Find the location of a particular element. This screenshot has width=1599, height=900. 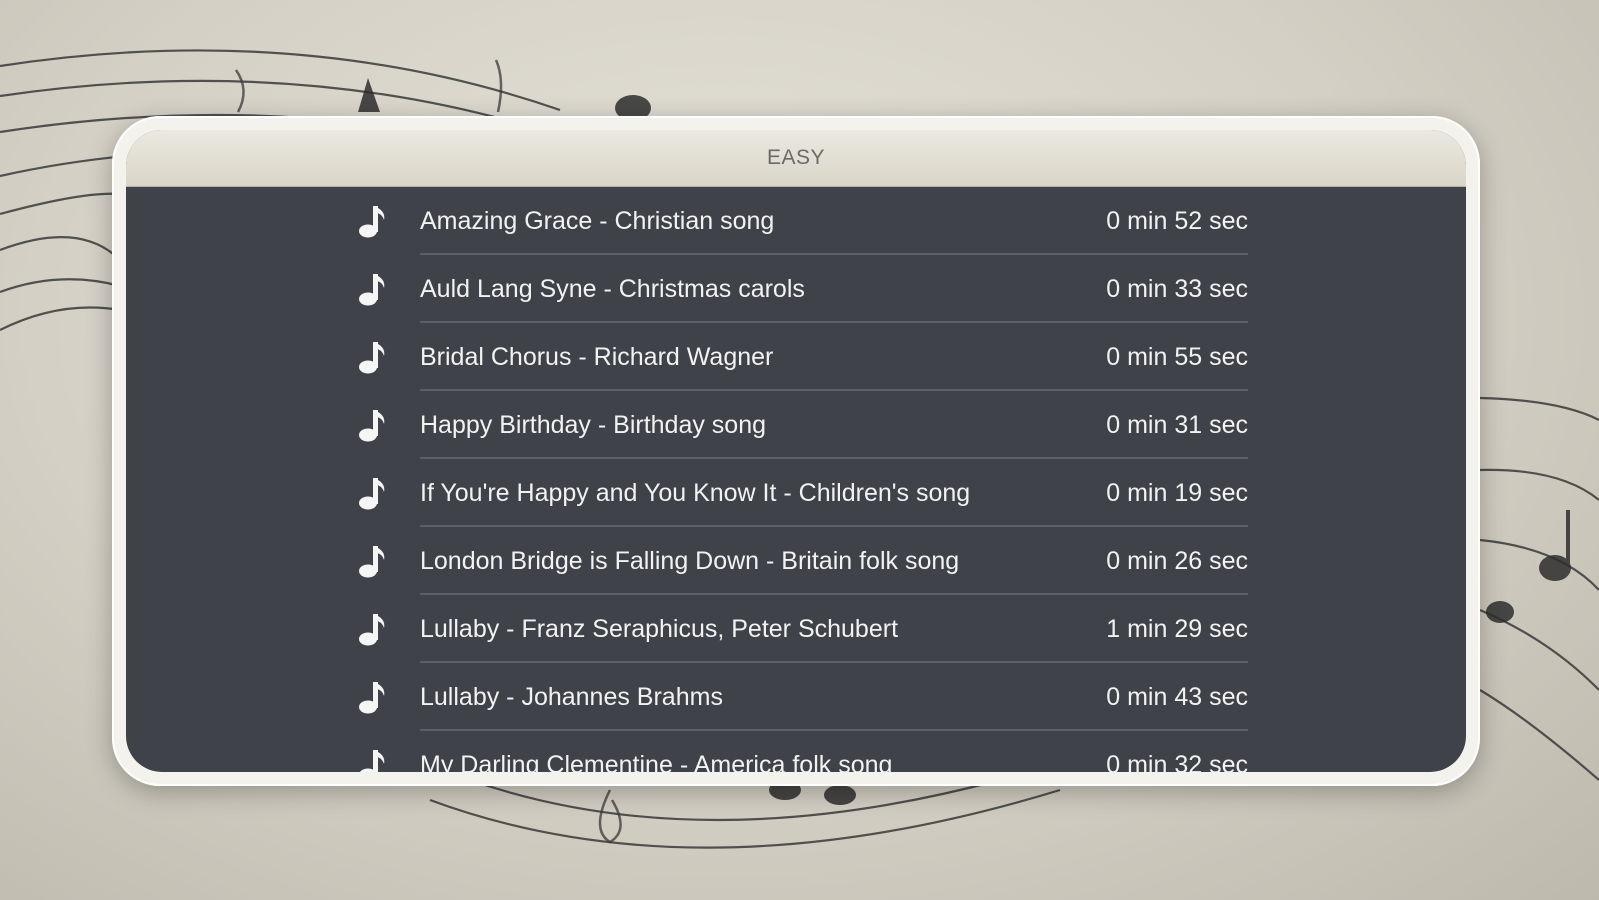

song-duration: 0 min 33 sec is located at coordinates (1177, 288).